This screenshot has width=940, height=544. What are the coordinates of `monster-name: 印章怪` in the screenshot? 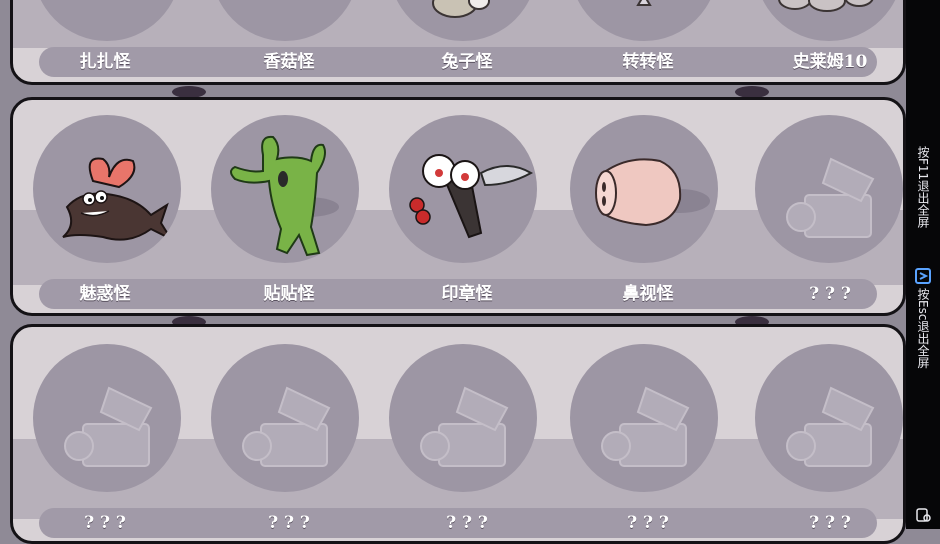 It's located at (467, 294).